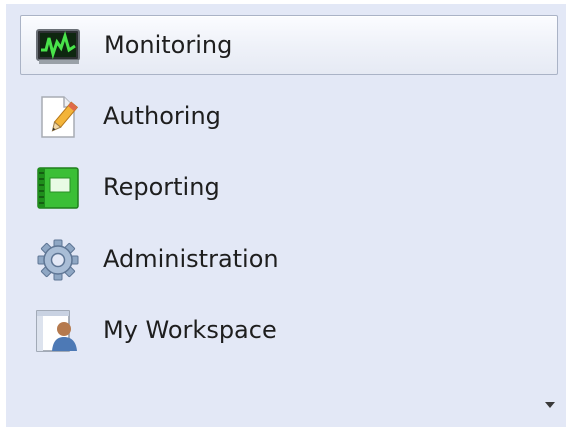  Describe the element at coordinates (168, 45) in the screenshot. I see `nav-label-monitoring: Monitoring` at that location.